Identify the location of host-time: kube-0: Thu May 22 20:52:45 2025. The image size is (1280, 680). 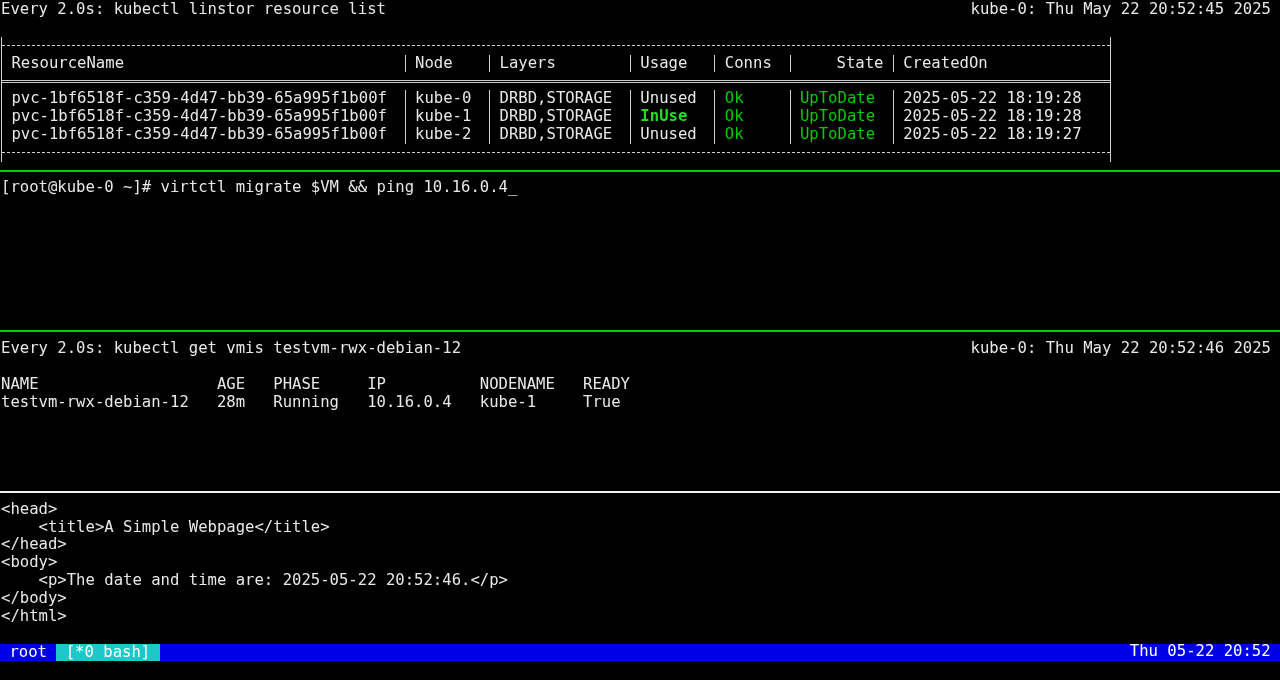
(1120, 10).